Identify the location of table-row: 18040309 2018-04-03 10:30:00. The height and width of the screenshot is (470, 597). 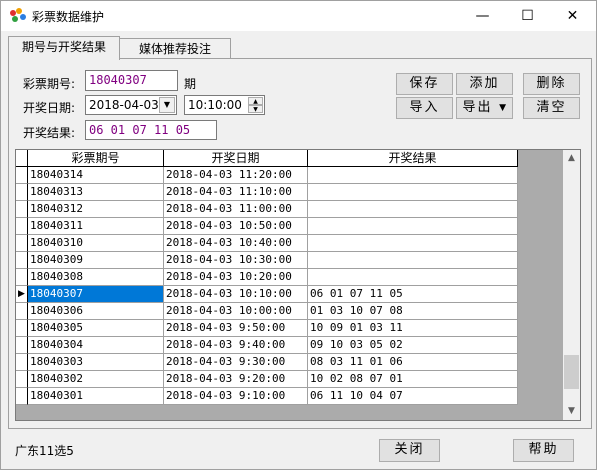
(267, 260).